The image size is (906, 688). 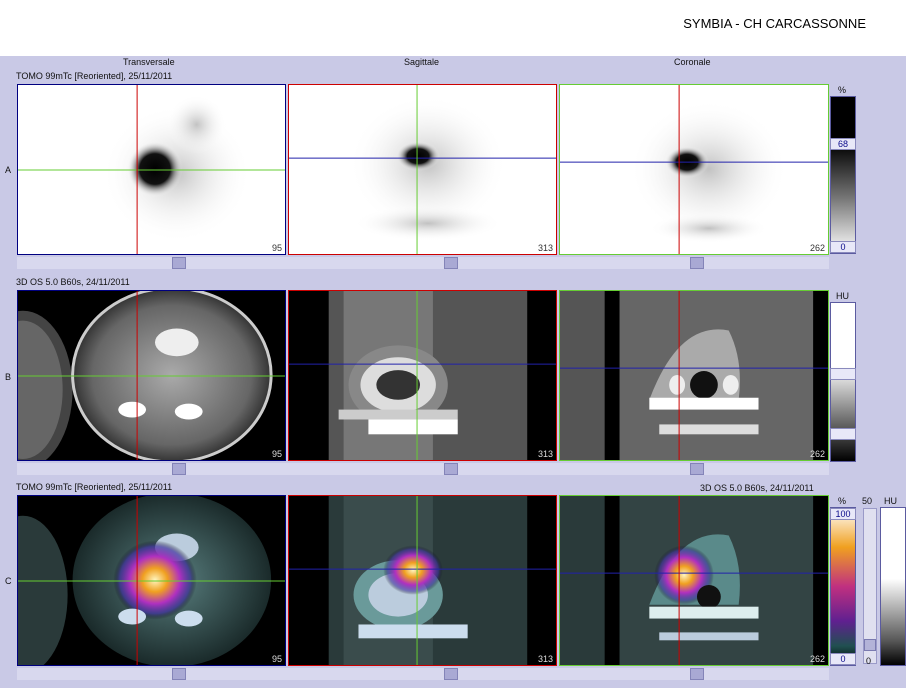 What do you see at coordinates (73, 282) in the screenshot?
I see `series-label-b: 3D OS 5.0 B60s, 24/11/2011` at bounding box center [73, 282].